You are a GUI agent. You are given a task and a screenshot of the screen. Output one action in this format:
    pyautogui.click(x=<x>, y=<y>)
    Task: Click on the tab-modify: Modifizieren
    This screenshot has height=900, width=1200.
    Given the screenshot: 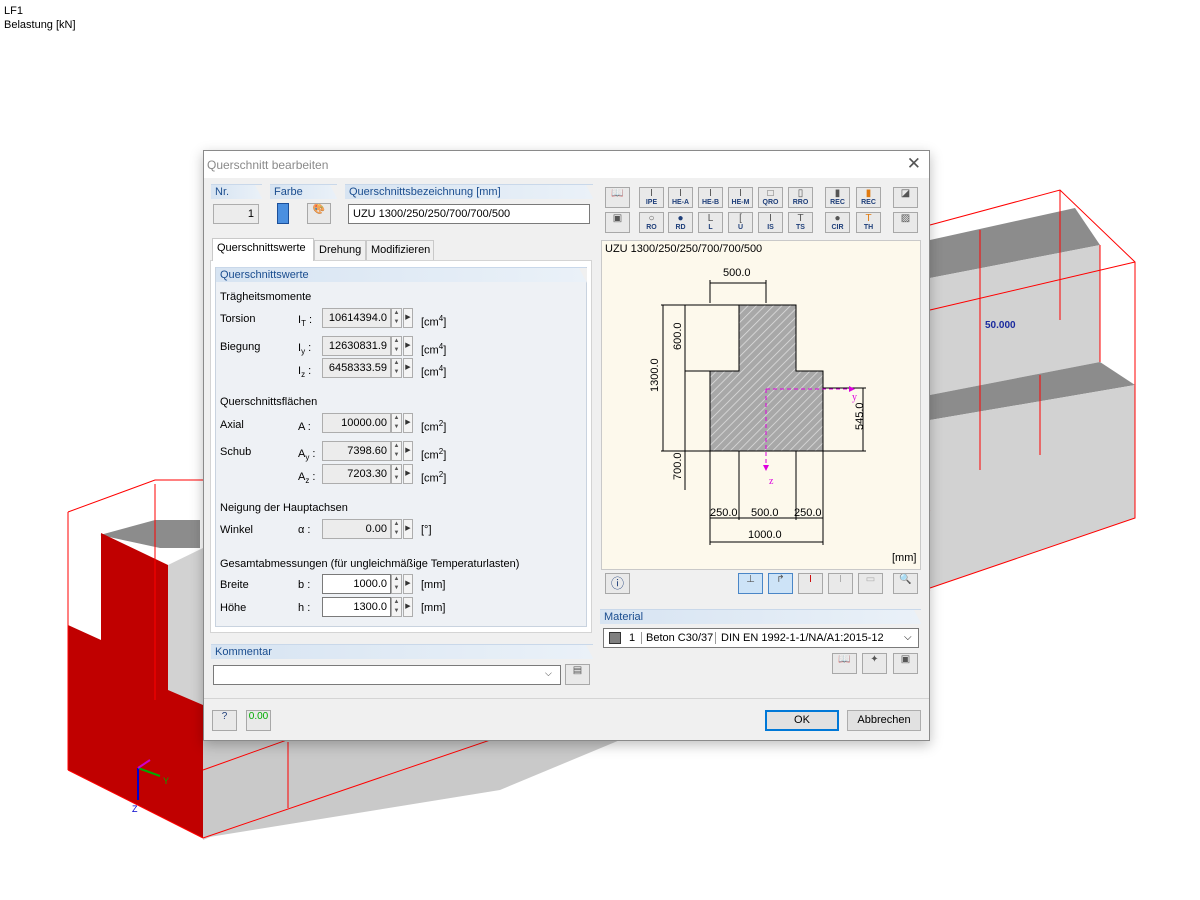 What is the action you would take?
    pyautogui.click(x=400, y=250)
    